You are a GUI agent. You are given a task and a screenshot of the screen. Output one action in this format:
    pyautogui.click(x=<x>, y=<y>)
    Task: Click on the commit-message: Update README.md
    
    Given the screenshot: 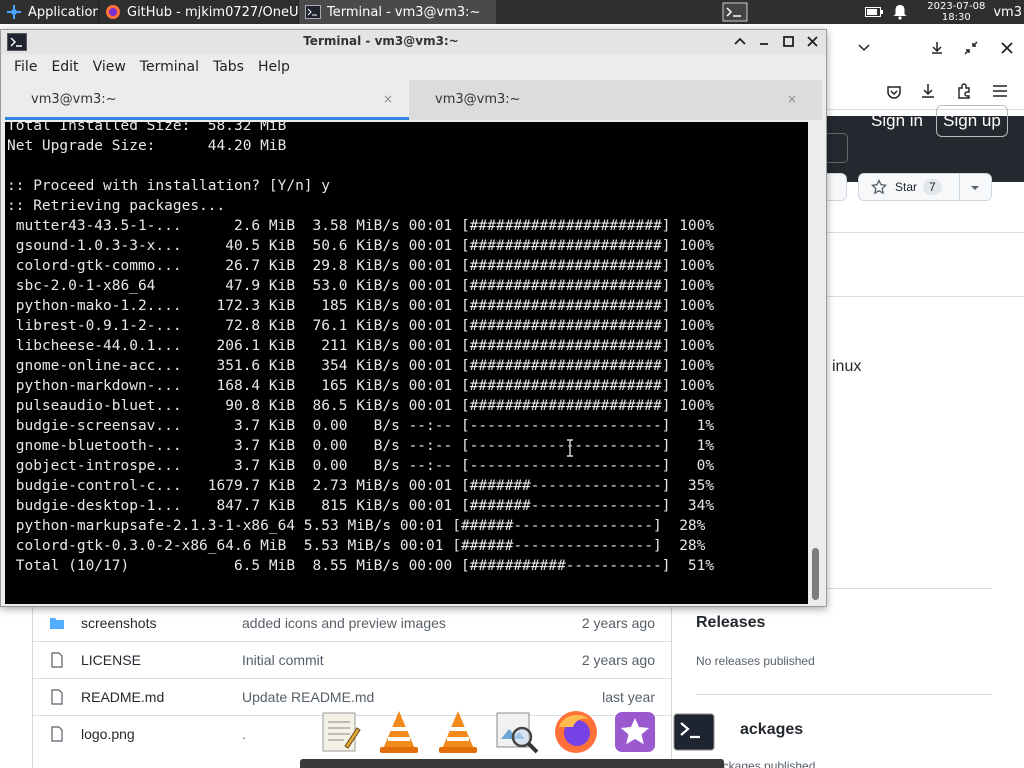 What is the action you would take?
    pyautogui.click(x=308, y=697)
    